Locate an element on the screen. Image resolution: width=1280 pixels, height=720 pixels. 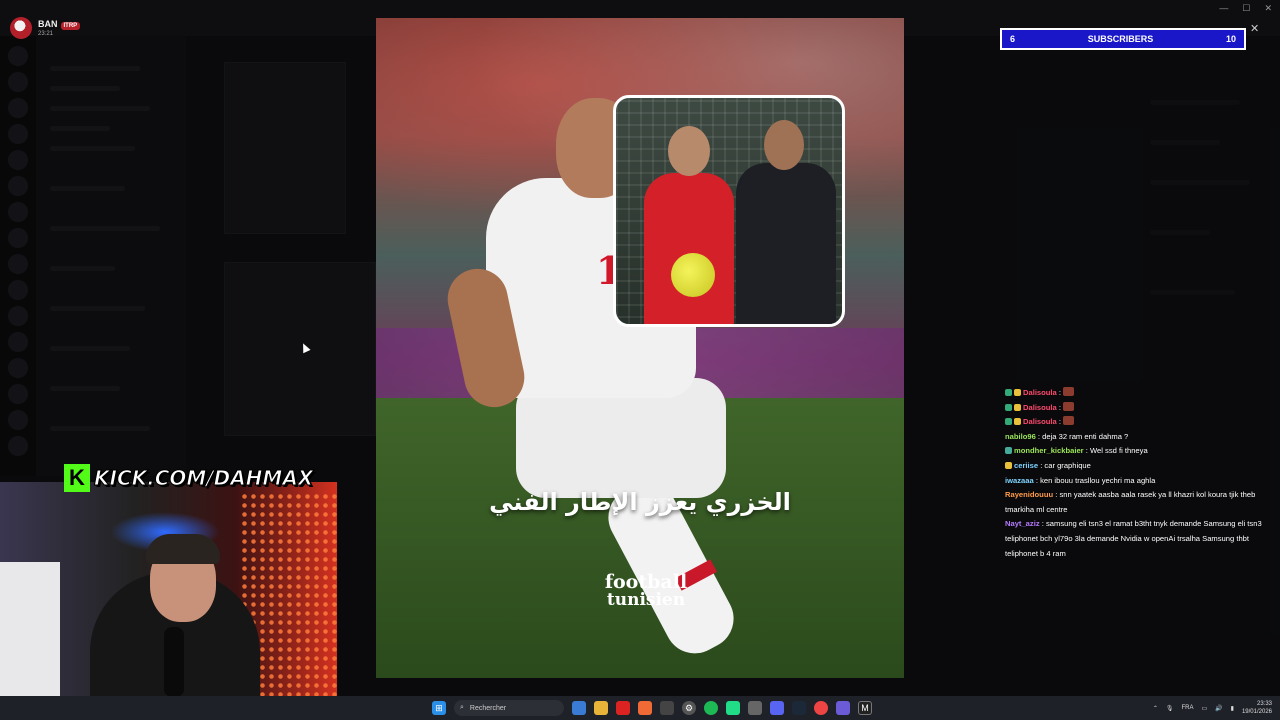
chat-username: ceriise is located at coordinates (1026, 465).